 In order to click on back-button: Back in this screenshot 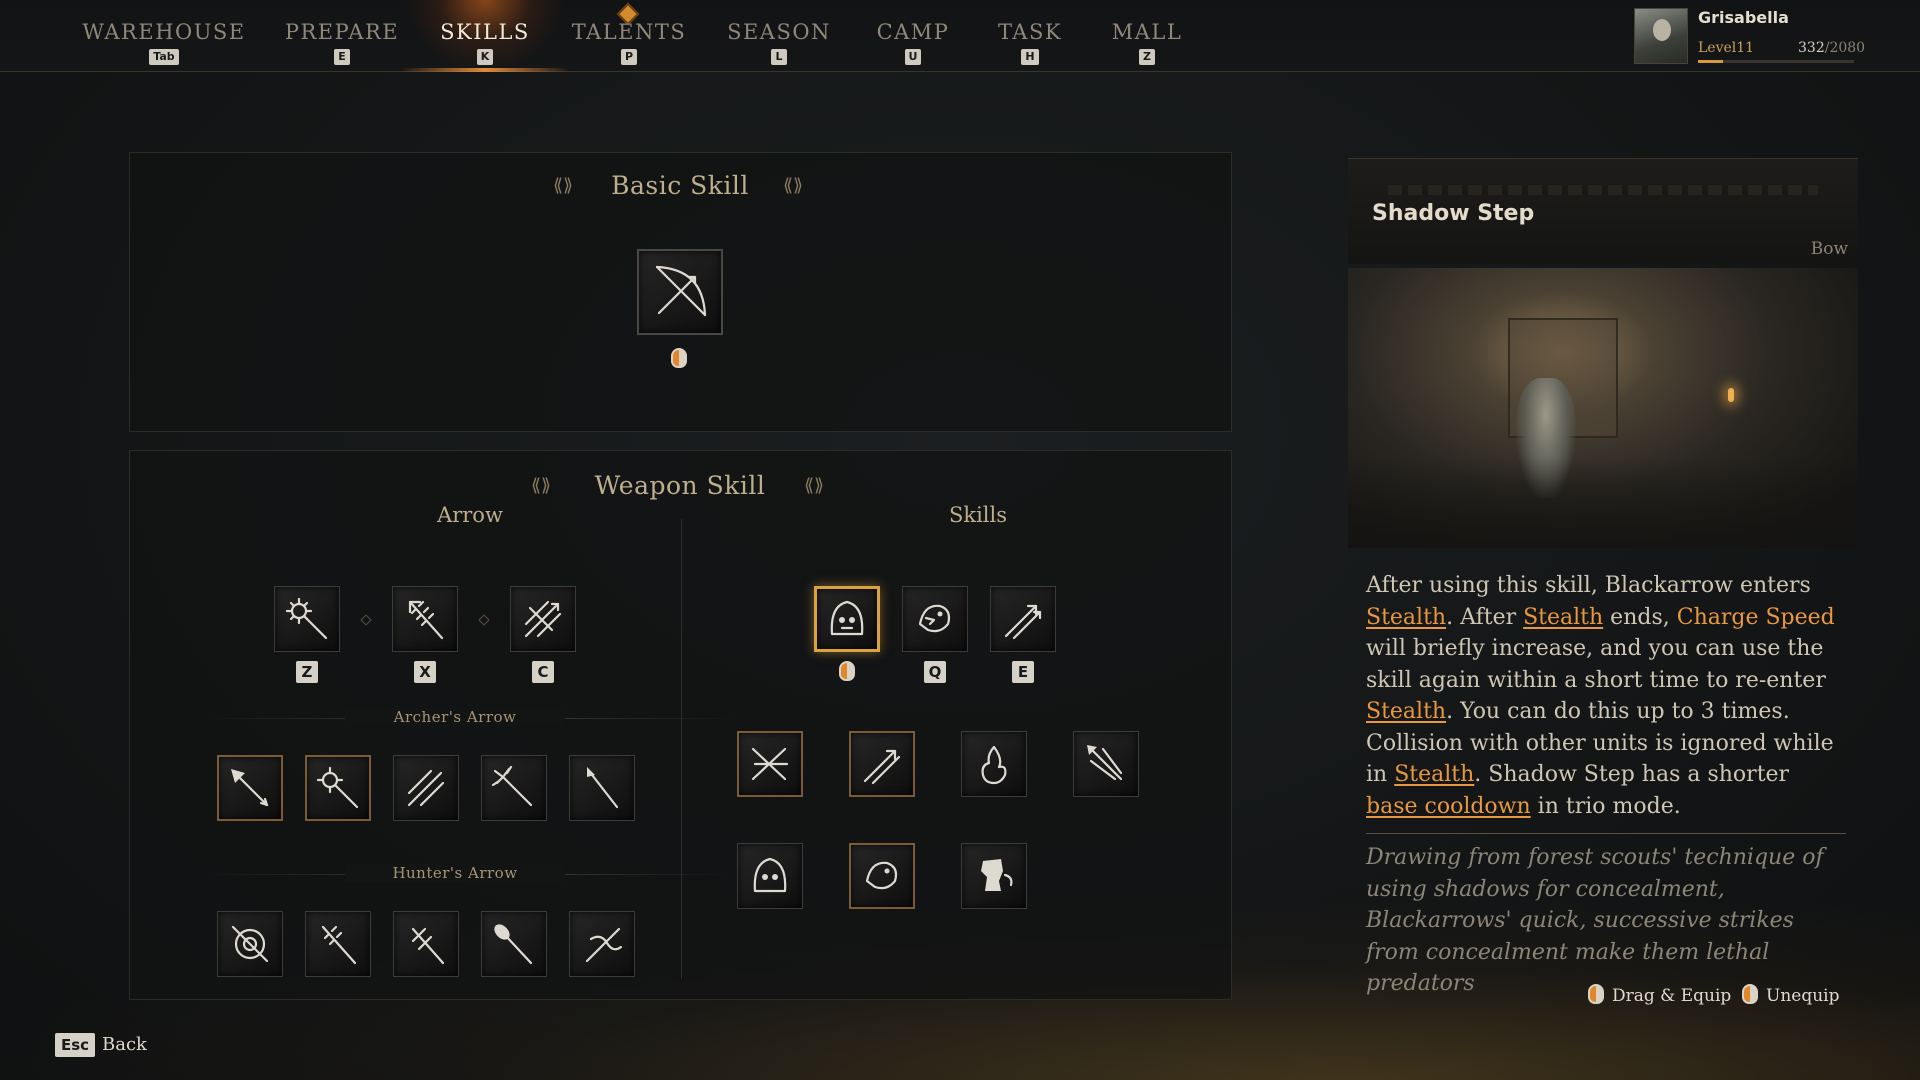, I will do `click(124, 1045)`.